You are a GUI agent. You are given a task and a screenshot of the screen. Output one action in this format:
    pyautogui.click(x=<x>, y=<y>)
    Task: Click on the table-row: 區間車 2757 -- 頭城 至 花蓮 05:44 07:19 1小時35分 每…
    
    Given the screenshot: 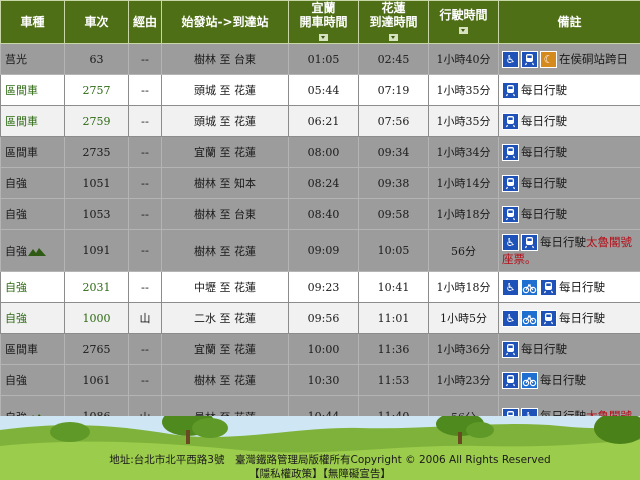 What is the action you would take?
    pyautogui.click(x=320, y=90)
    